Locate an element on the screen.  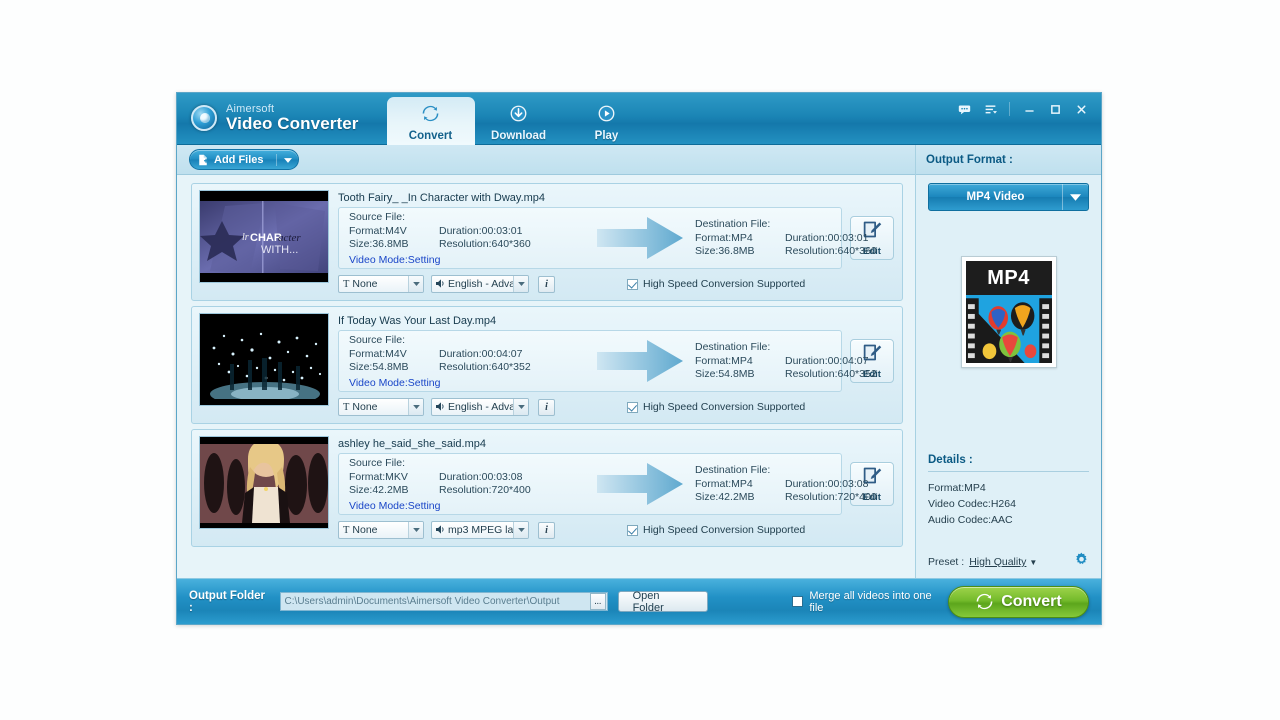
dest-format-row: Format:MP4 Duration:00:03:08 is located at coordinates (802, 484).